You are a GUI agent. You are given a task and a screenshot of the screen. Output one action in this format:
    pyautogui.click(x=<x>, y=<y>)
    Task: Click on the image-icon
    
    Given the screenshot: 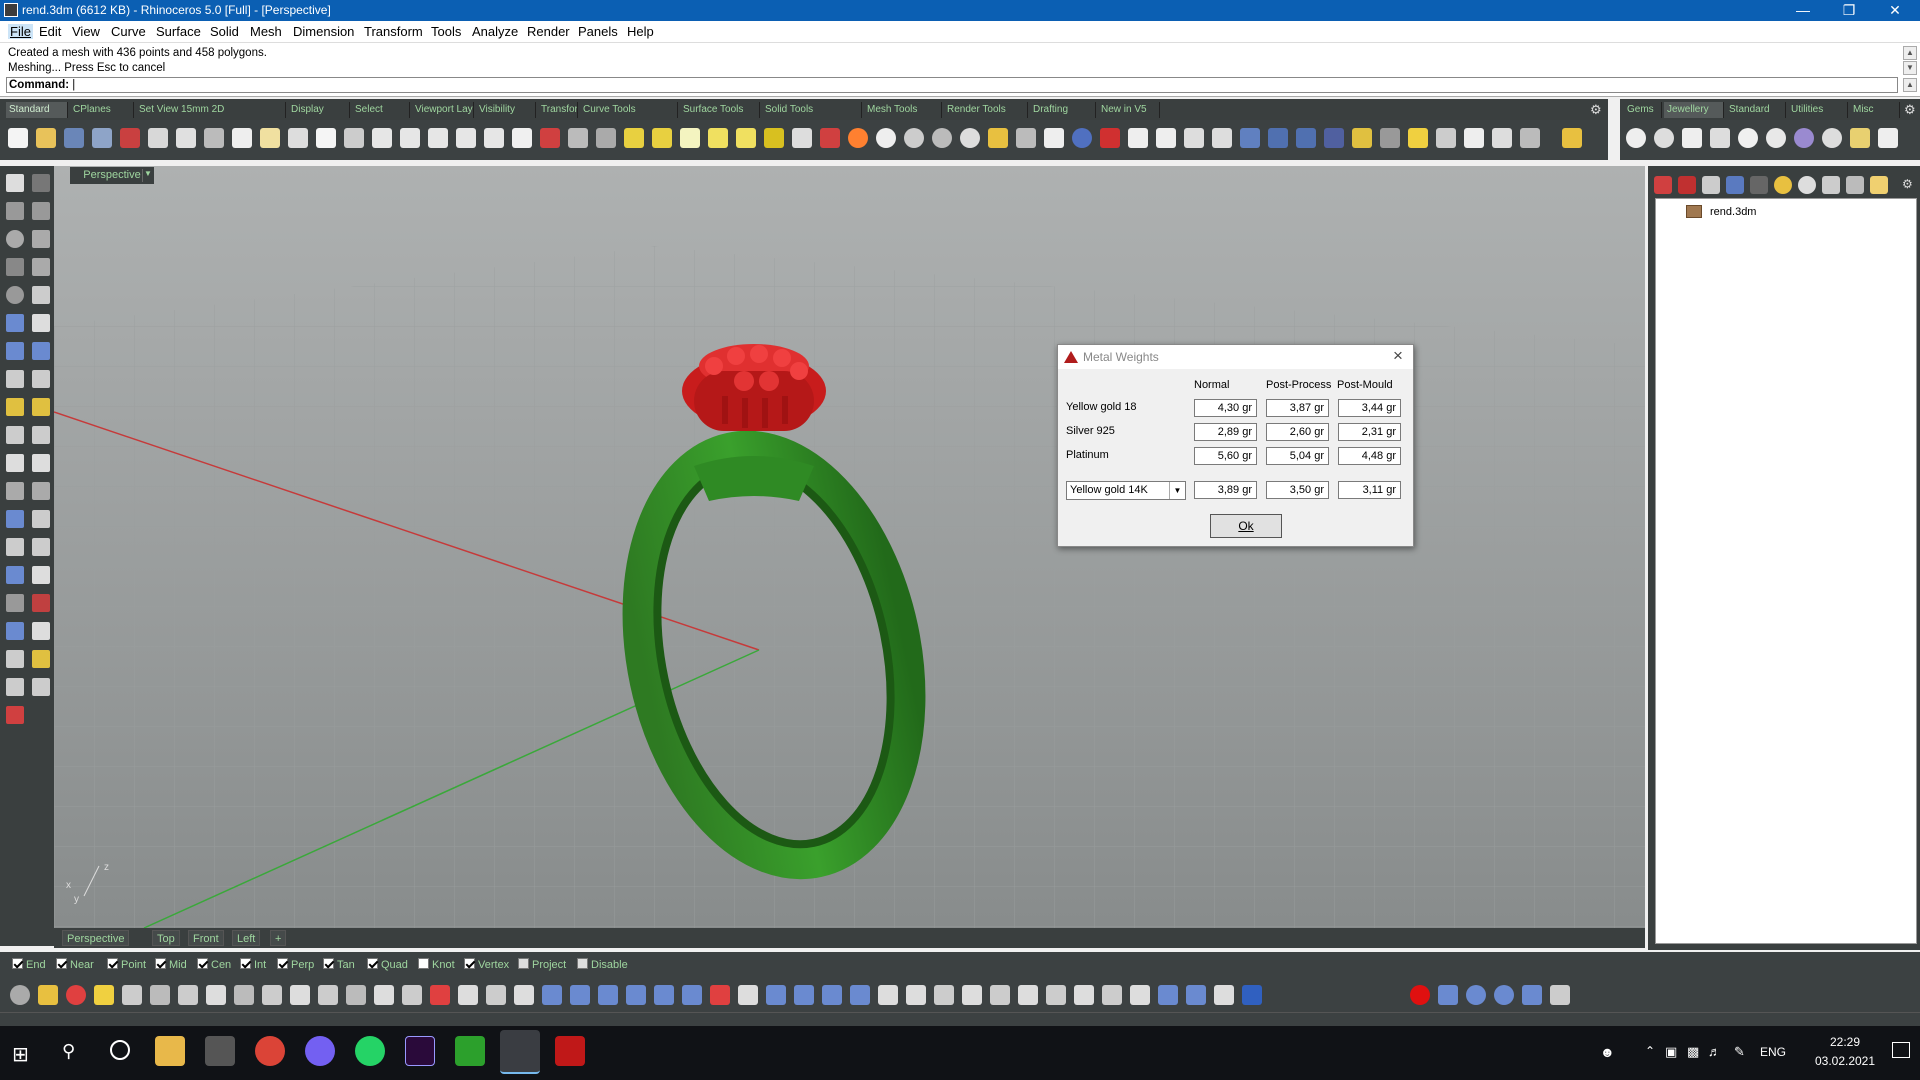 What is the action you would take?
    pyautogui.click(x=1502, y=138)
    